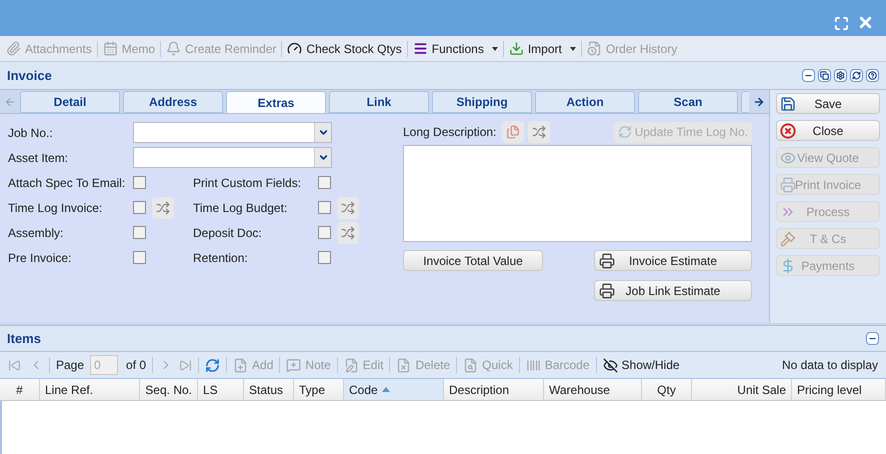 The width and height of the screenshot is (886, 454). What do you see at coordinates (759, 102) in the screenshot?
I see `arrow-right-icon` at bounding box center [759, 102].